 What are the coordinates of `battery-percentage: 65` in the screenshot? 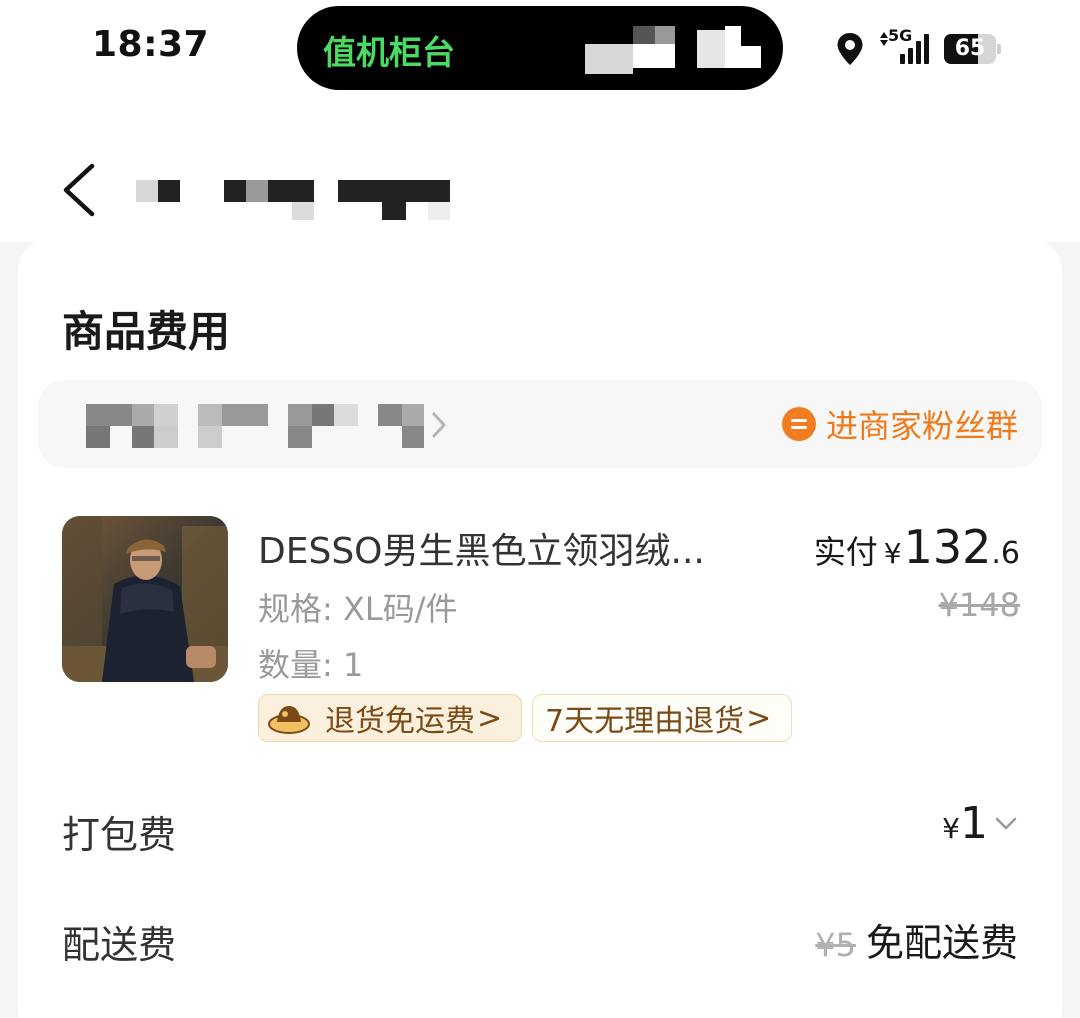 It's located at (970, 48).